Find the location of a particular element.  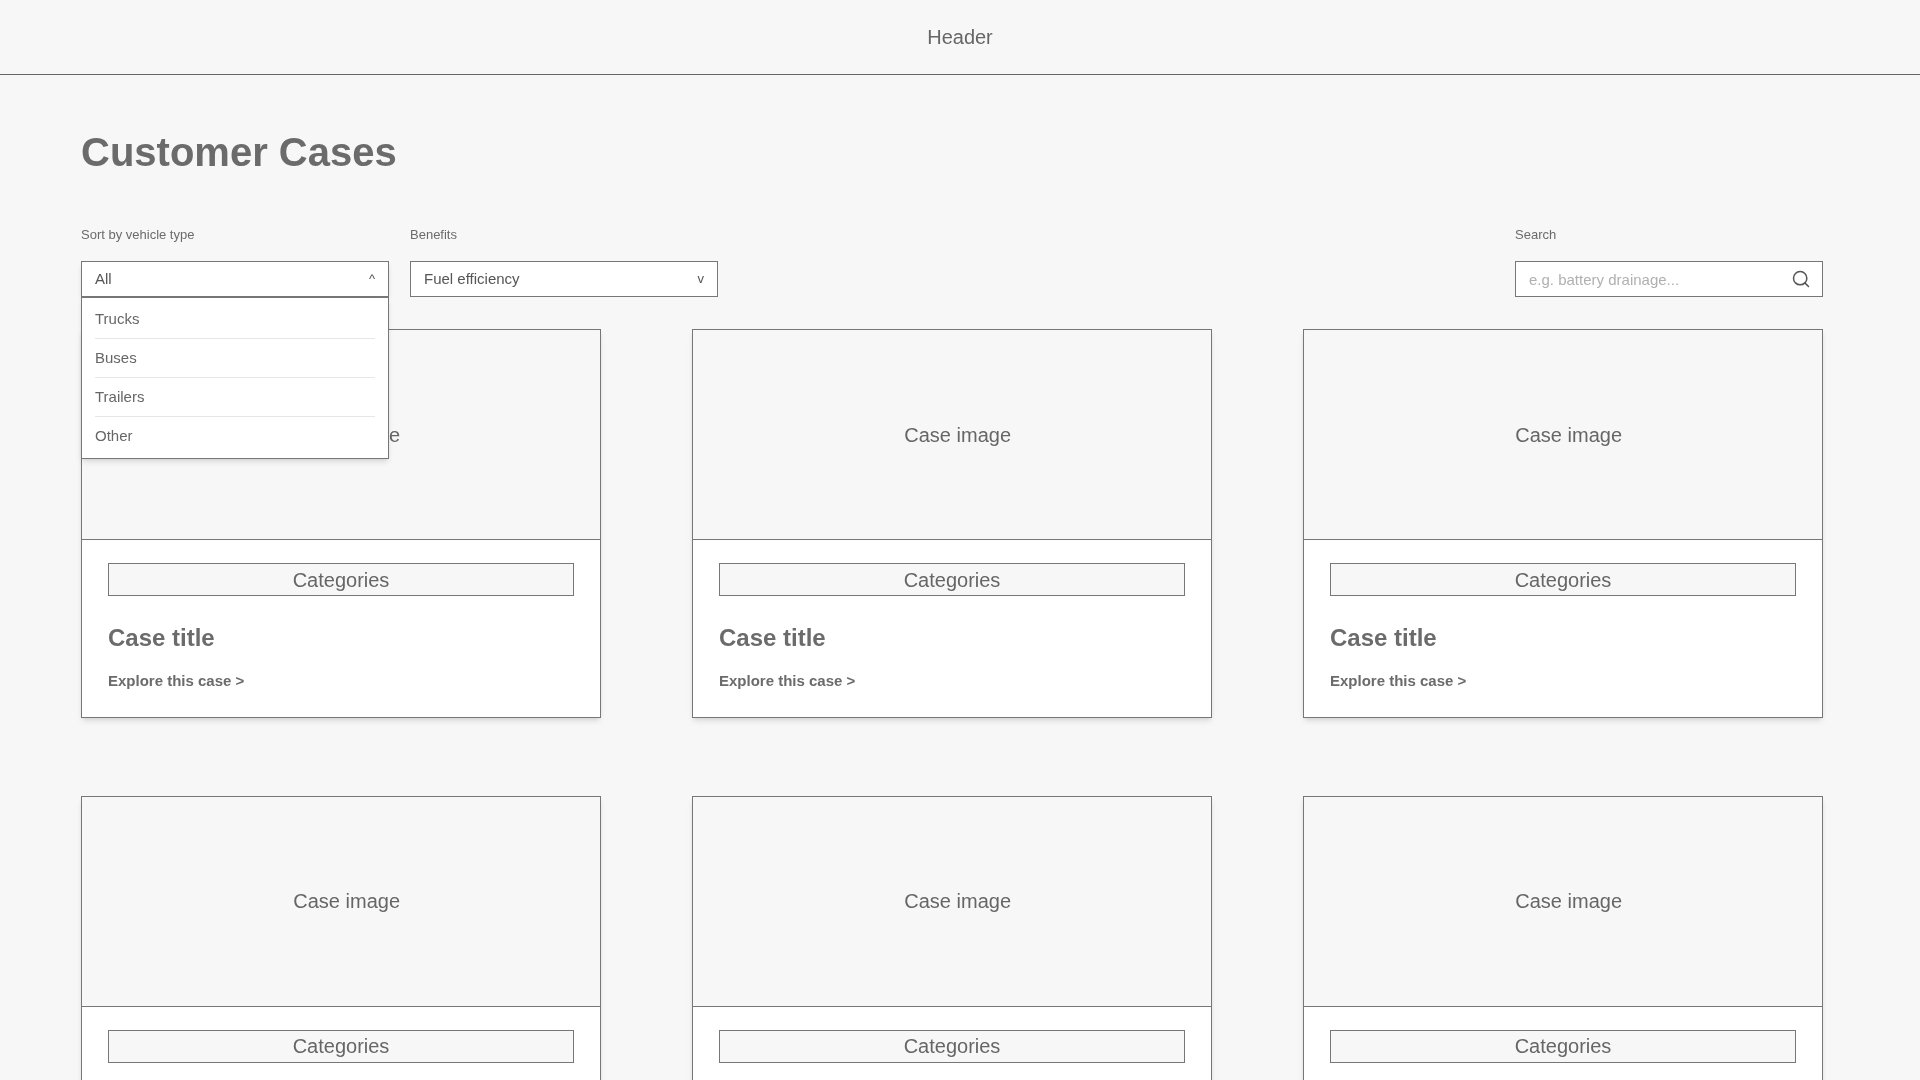

search-icon is located at coordinates (1801, 279).